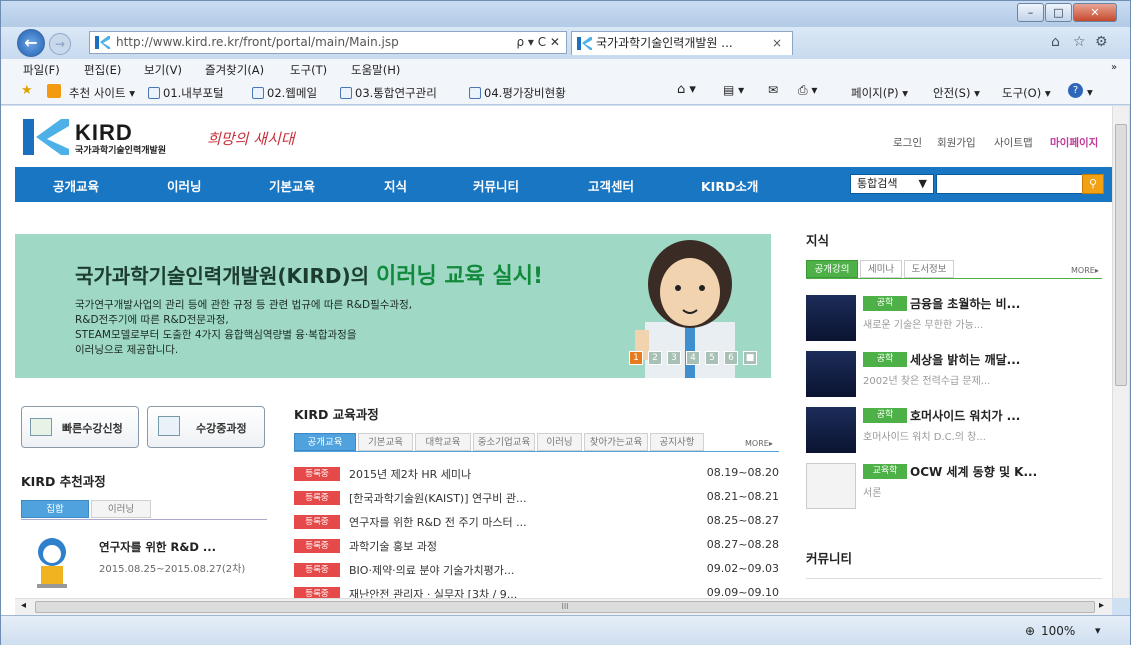 The width and height of the screenshot is (1131, 645). What do you see at coordinates (742, 592) in the screenshot?
I see `course-date: 09.09~09.10` at bounding box center [742, 592].